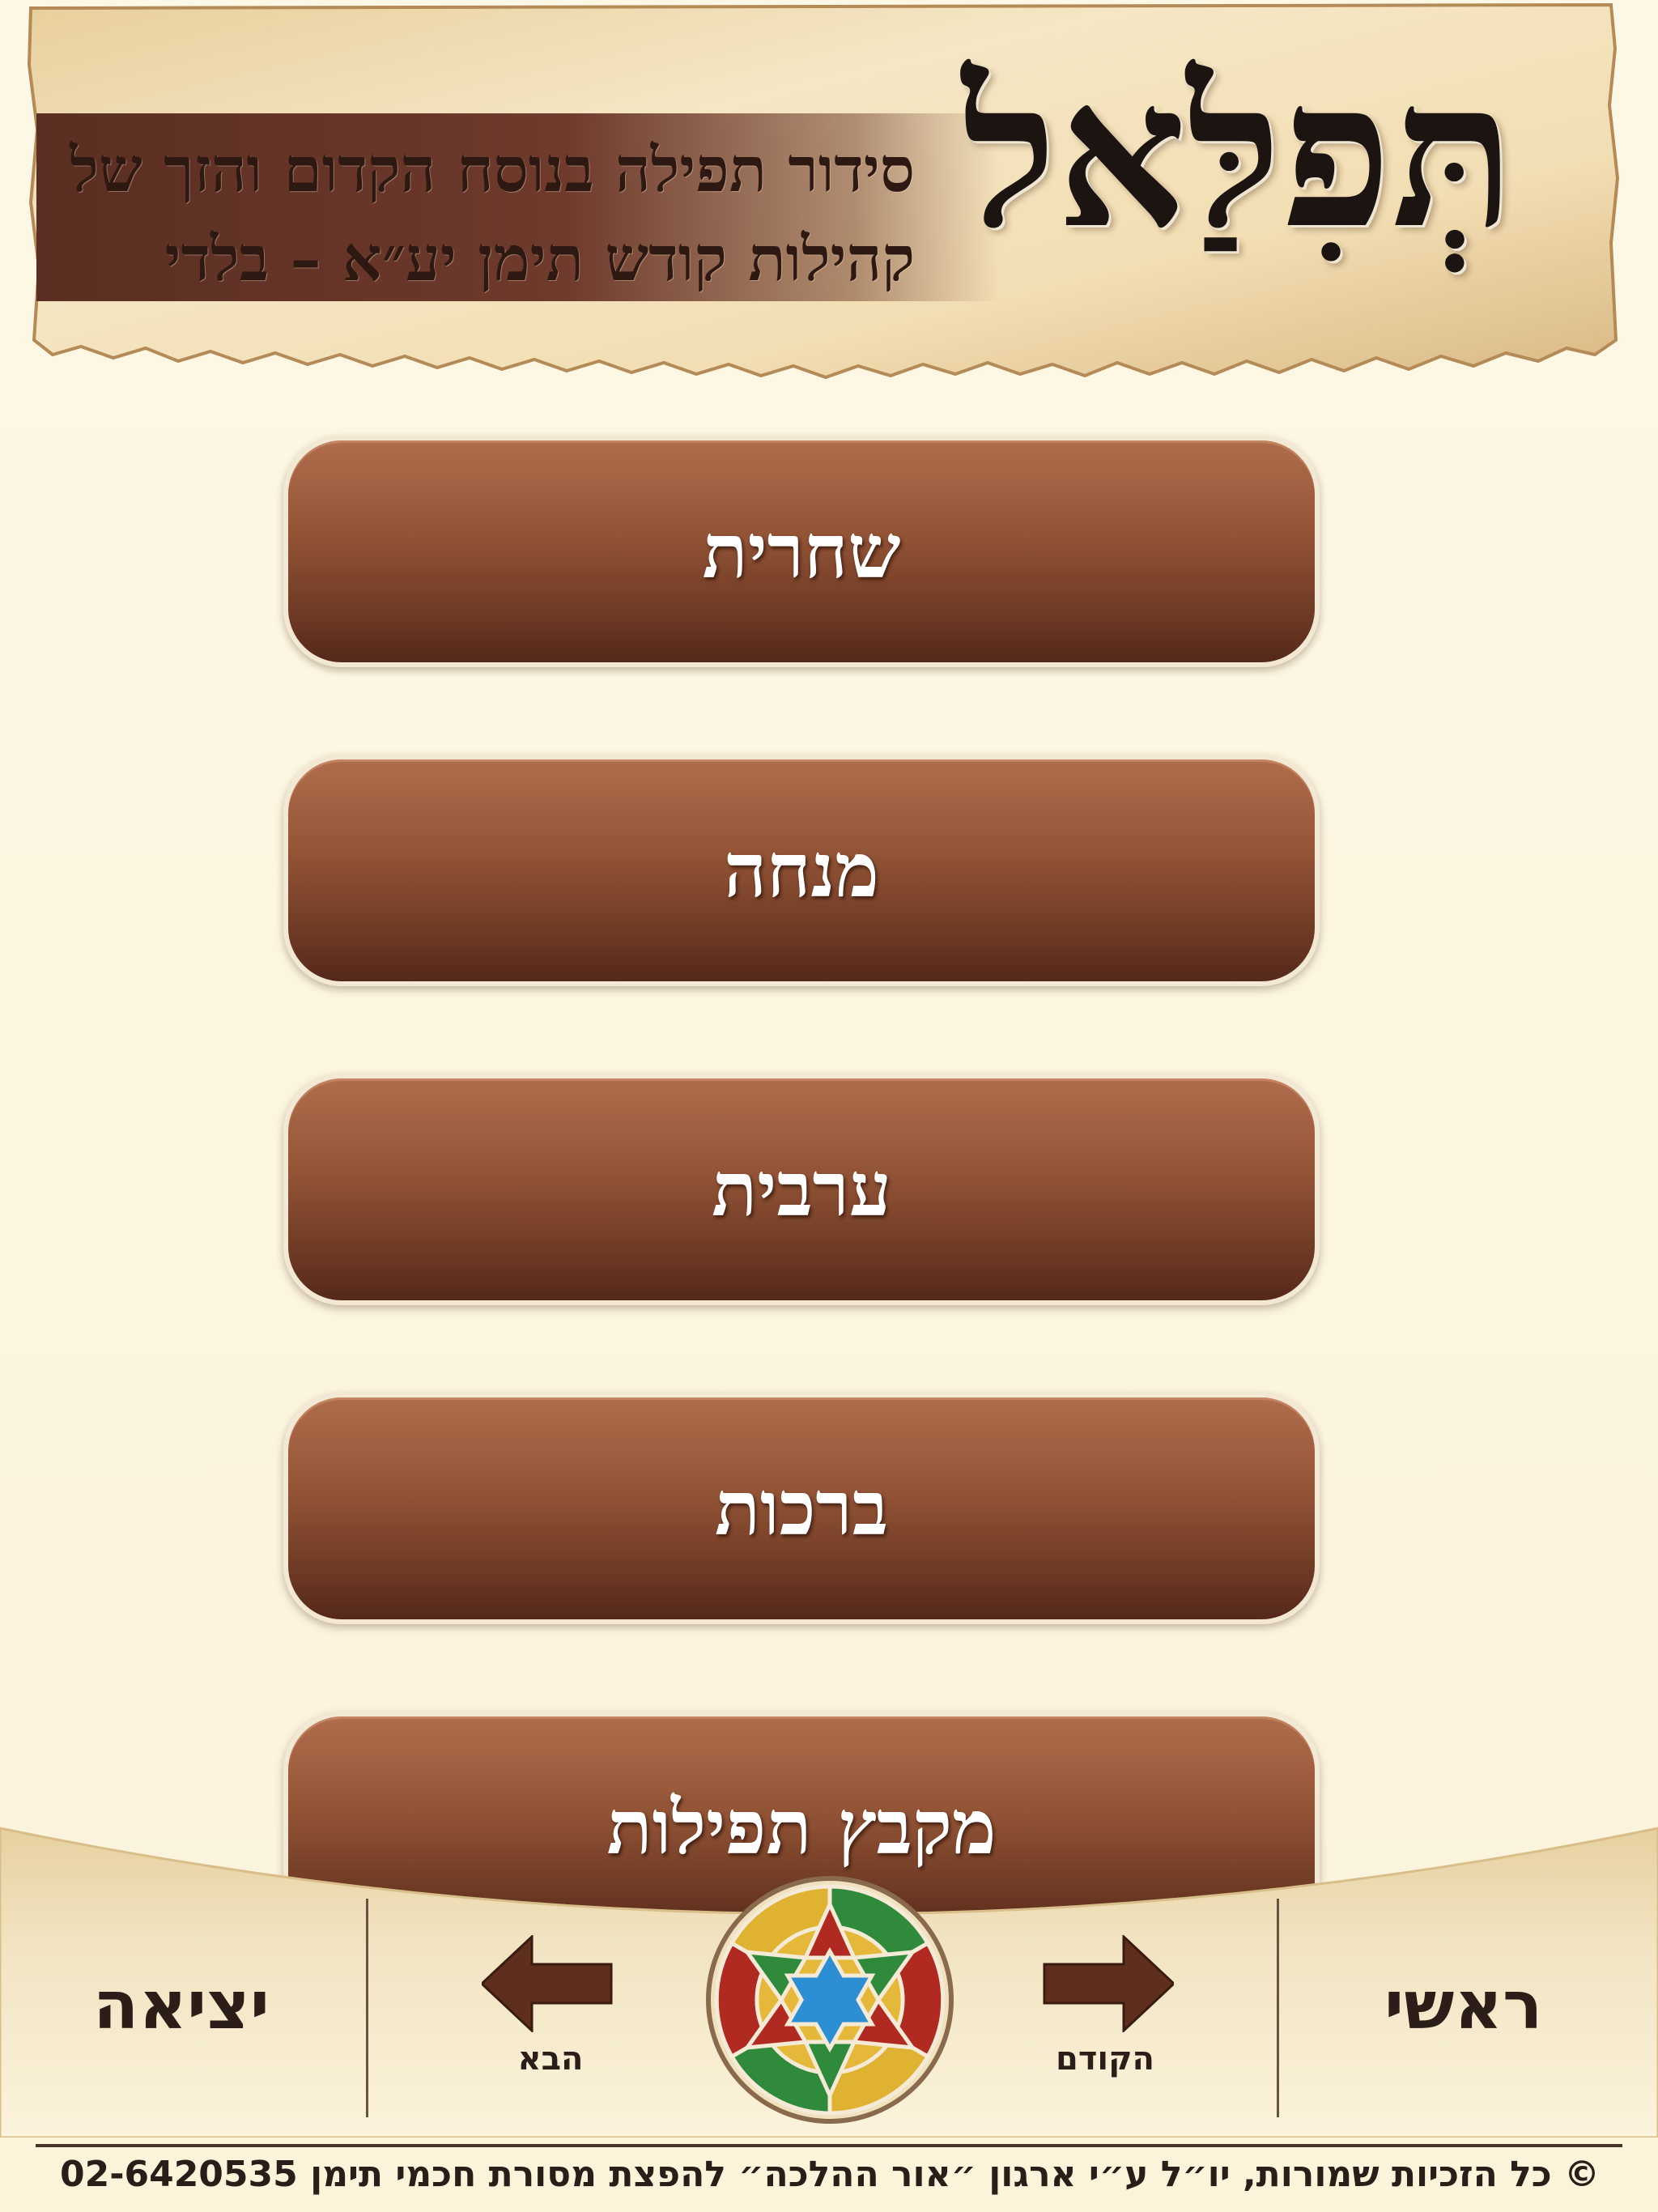  What do you see at coordinates (539, 259) in the screenshot?
I see `subtitle-line-2: קהילות קודש תימן יע״א – בלדי` at bounding box center [539, 259].